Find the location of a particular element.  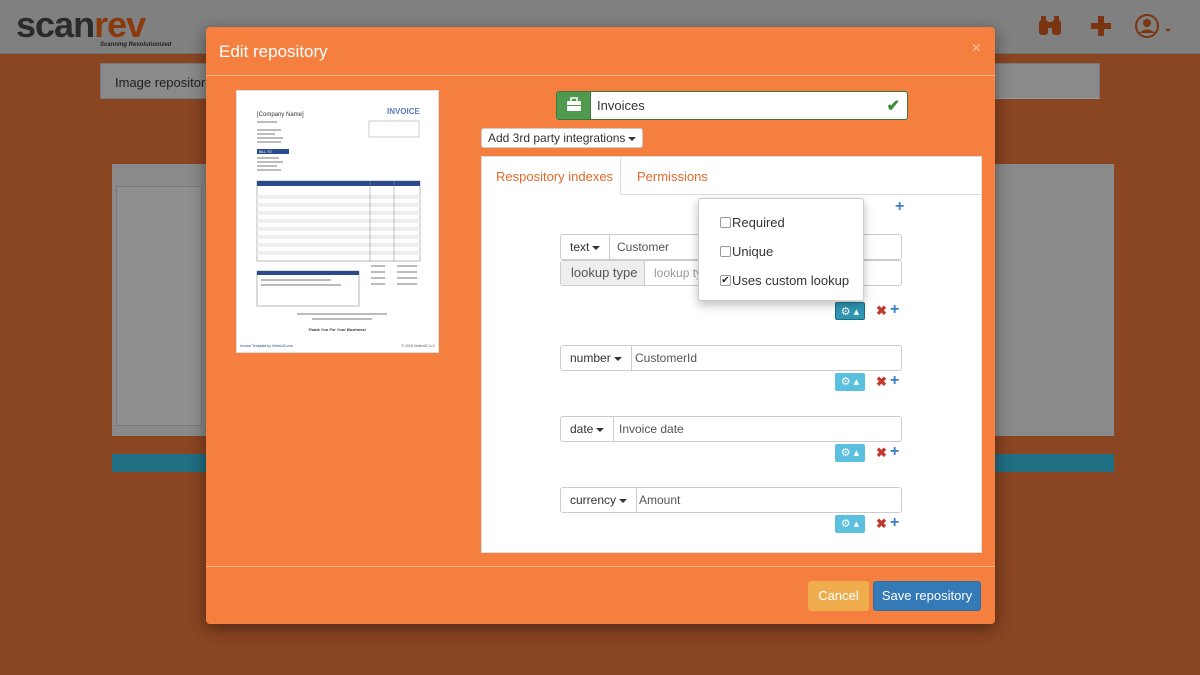

index-type-dropdown: number is located at coordinates (596, 358).